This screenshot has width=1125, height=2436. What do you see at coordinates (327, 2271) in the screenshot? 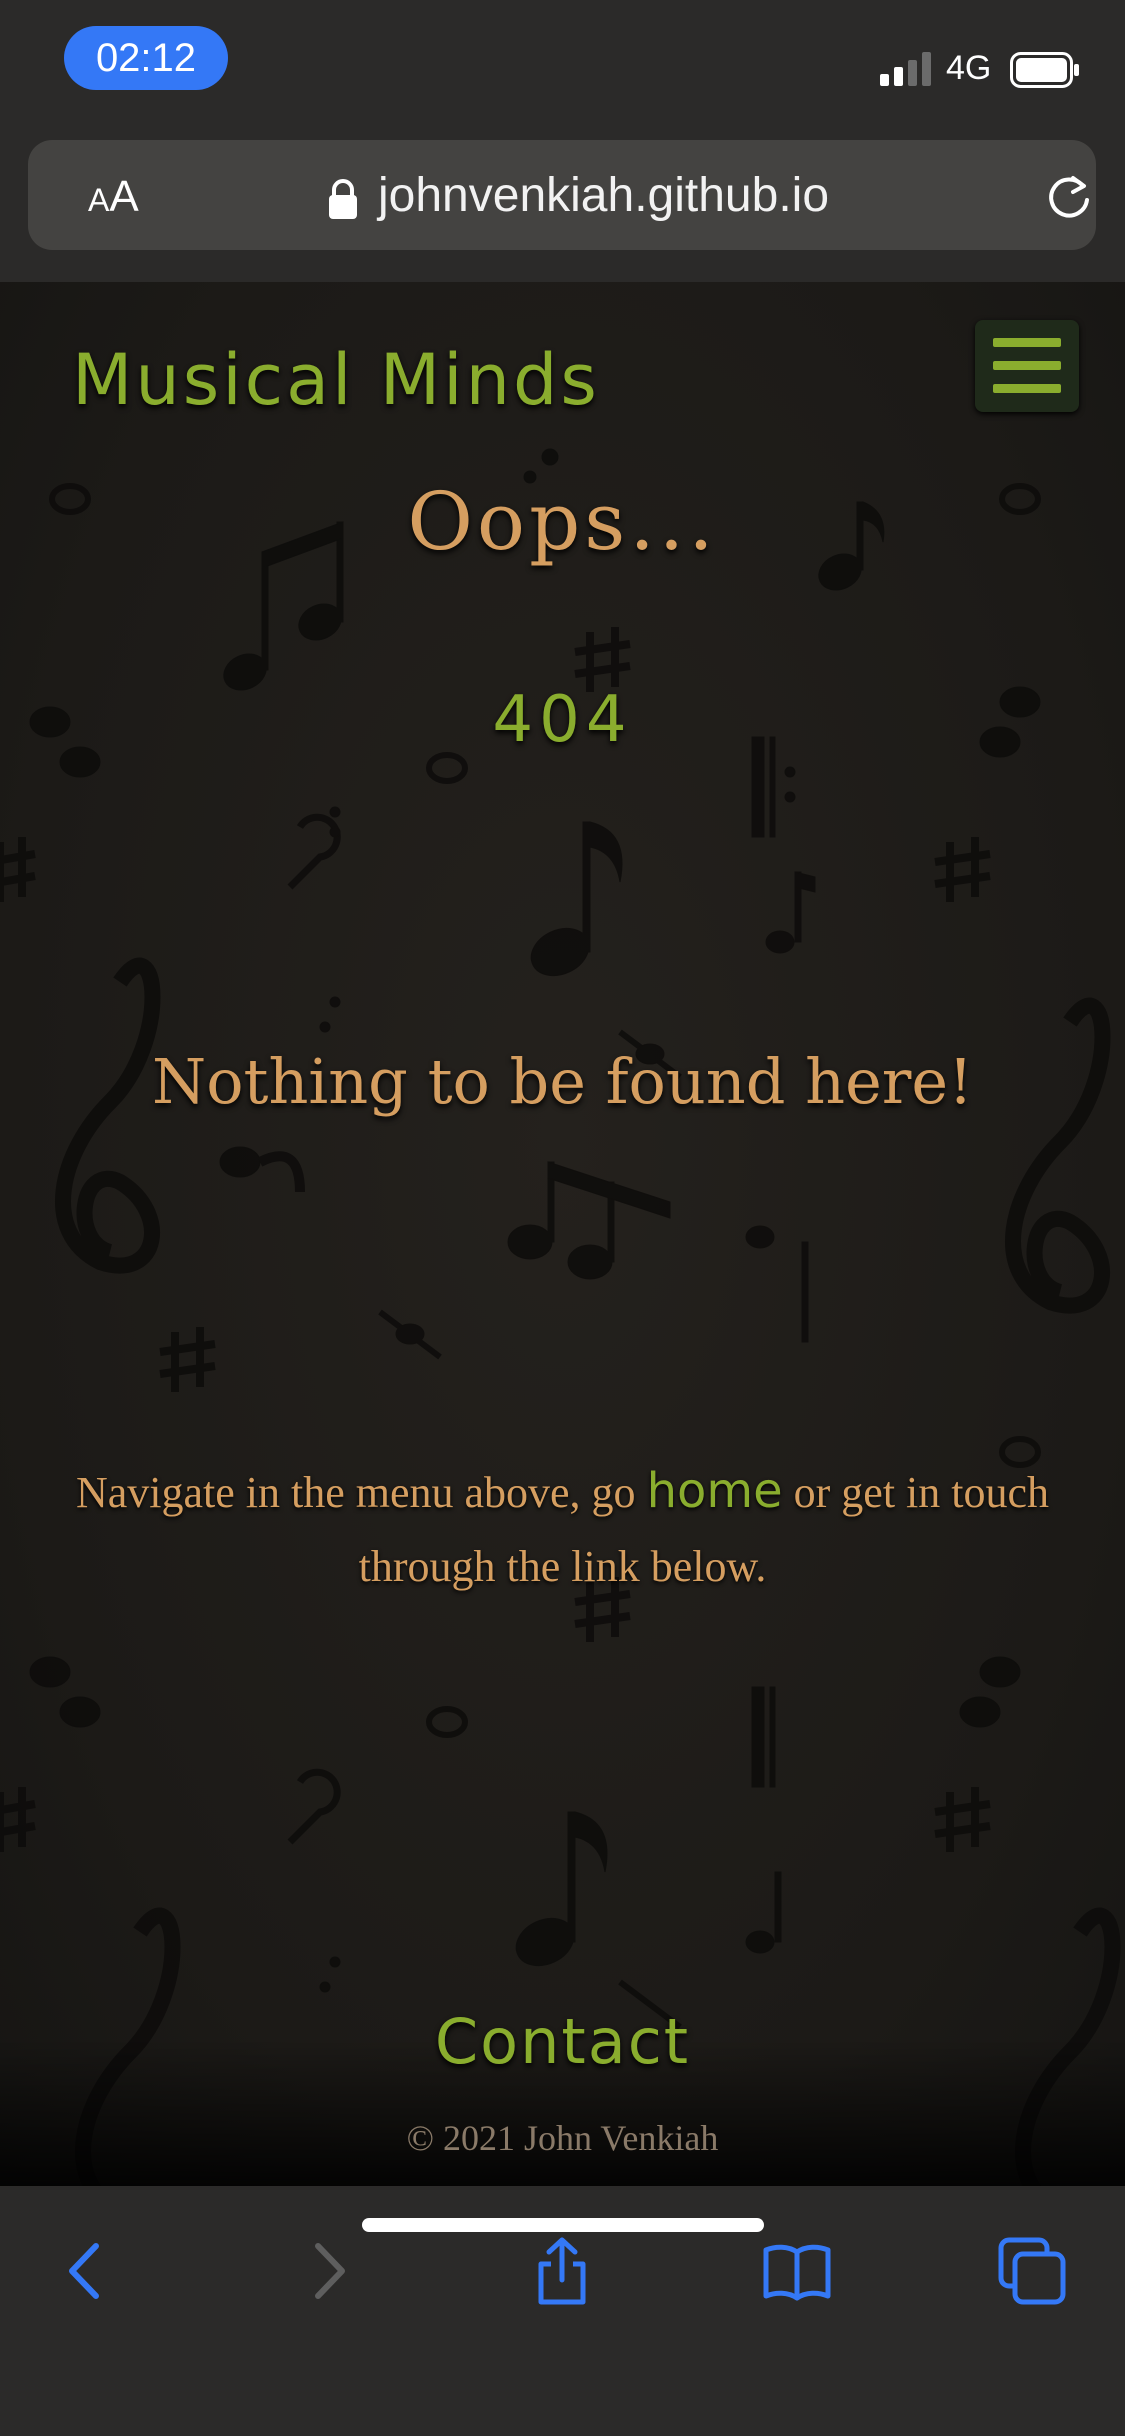
I see `forward-icon` at bounding box center [327, 2271].